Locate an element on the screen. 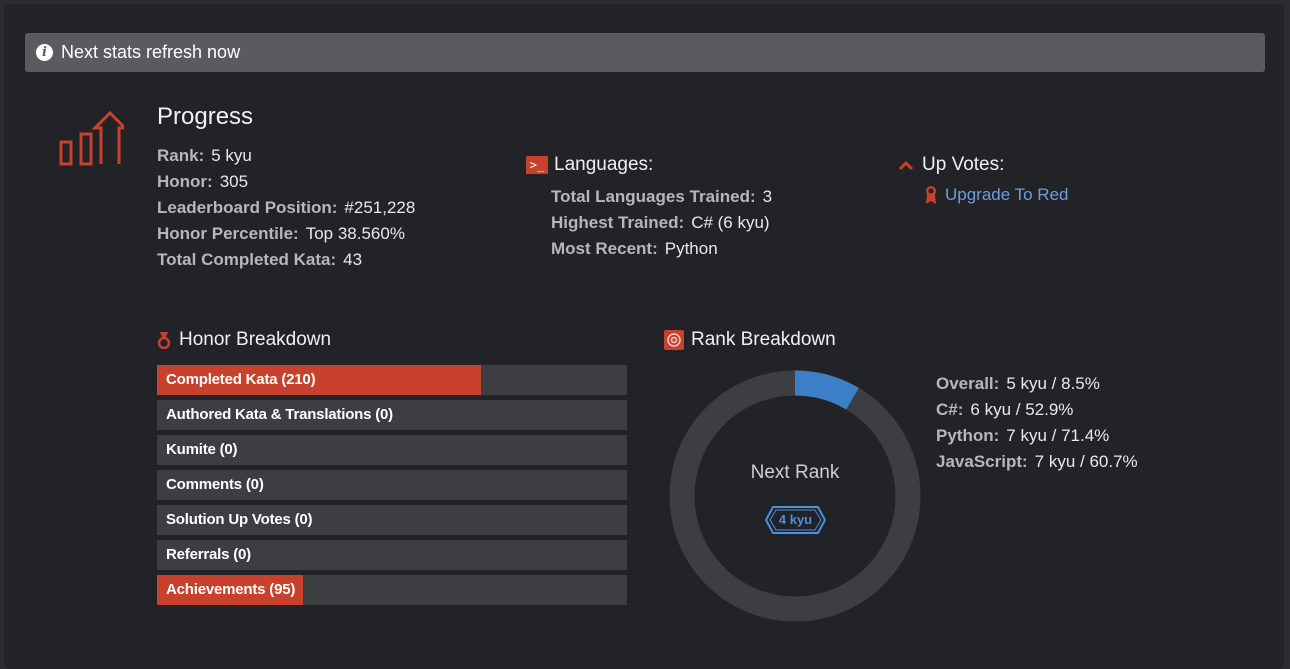 Image resolution: width=1290 pixels, height=669 pixels. medal-icon is located at coordinates (164, 340).